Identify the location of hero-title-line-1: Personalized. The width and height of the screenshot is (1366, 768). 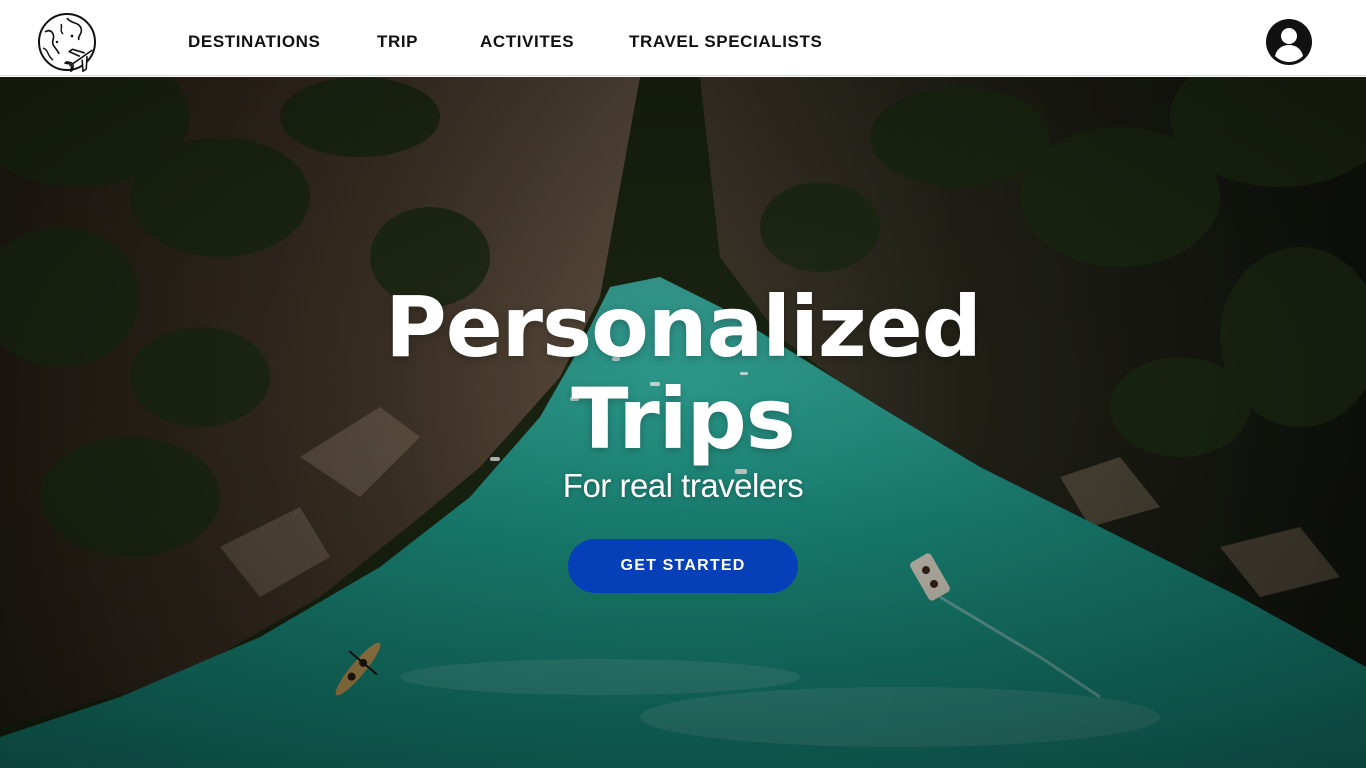
(683, 327).